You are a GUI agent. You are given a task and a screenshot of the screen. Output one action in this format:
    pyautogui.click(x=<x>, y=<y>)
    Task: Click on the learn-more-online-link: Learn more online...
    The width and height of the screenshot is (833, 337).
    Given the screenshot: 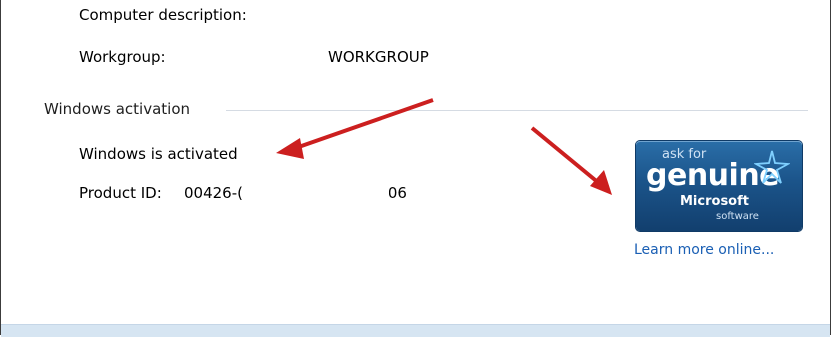 What is the action you would take?
    pyautogui.click(x=704, y=250)
    